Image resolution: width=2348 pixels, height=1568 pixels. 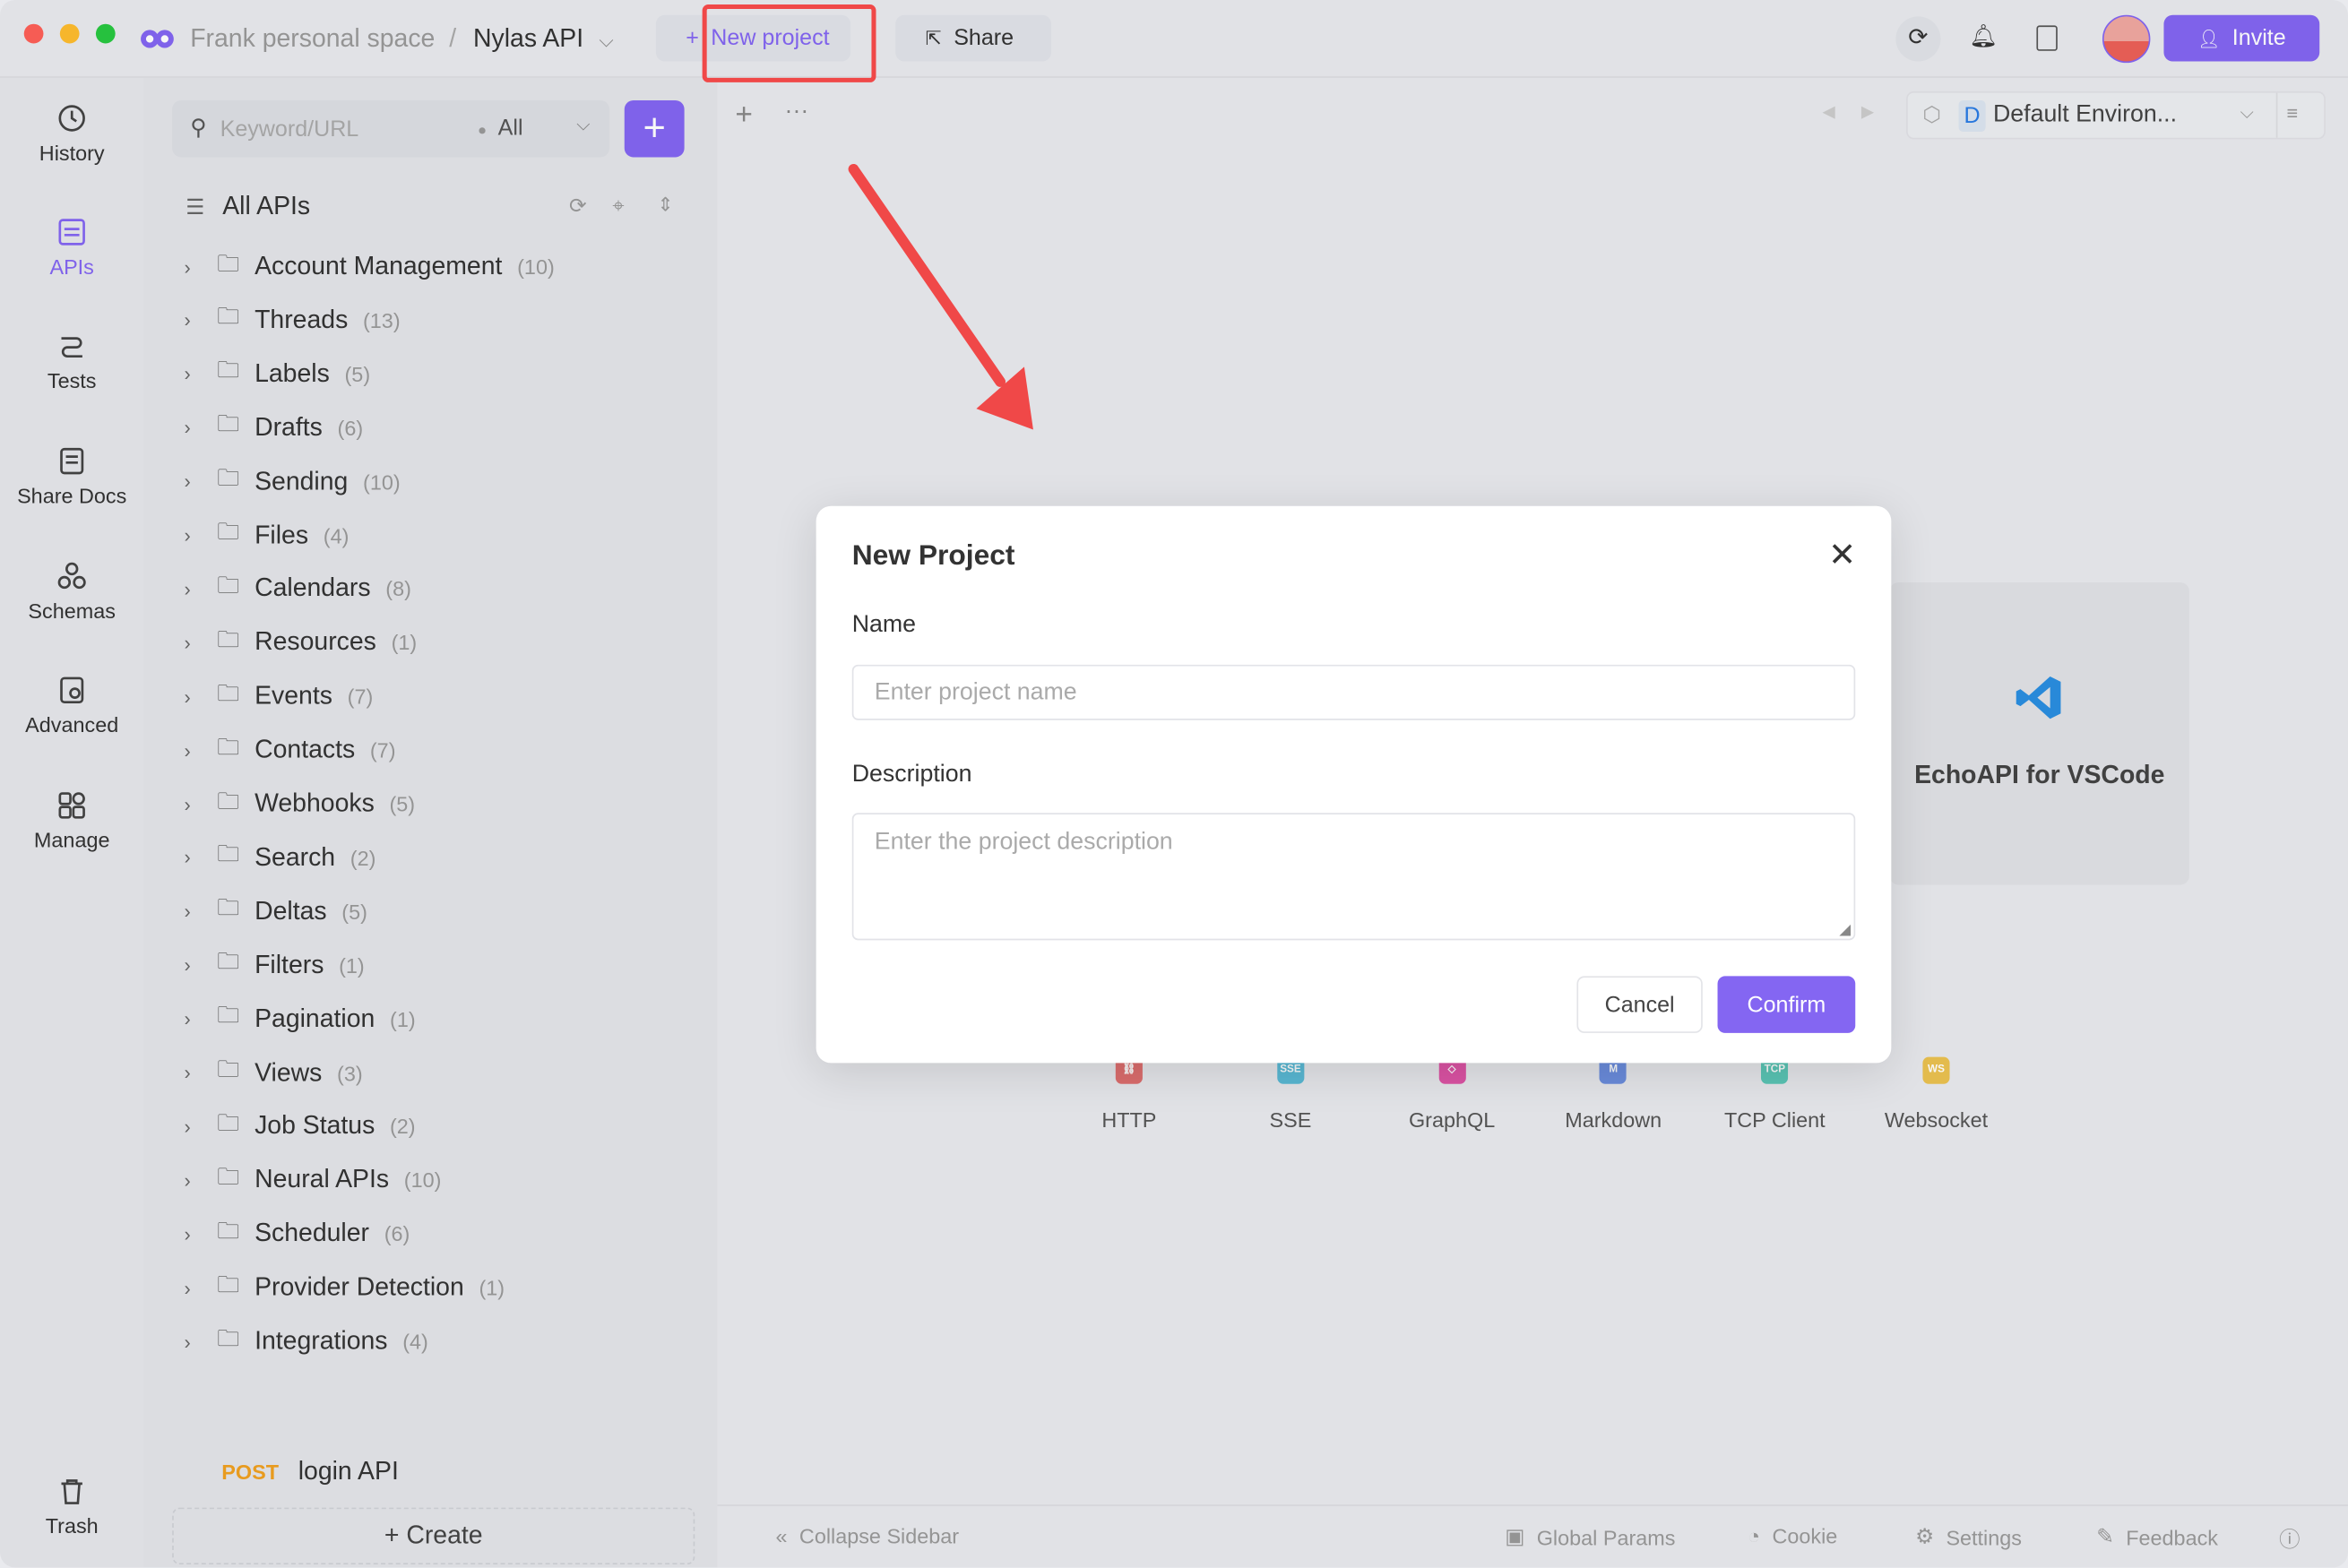 What do you see at coordinates (789, 43) in the screenshot?
I see `annotation-highlight-box` at bounding box center [789, 43].